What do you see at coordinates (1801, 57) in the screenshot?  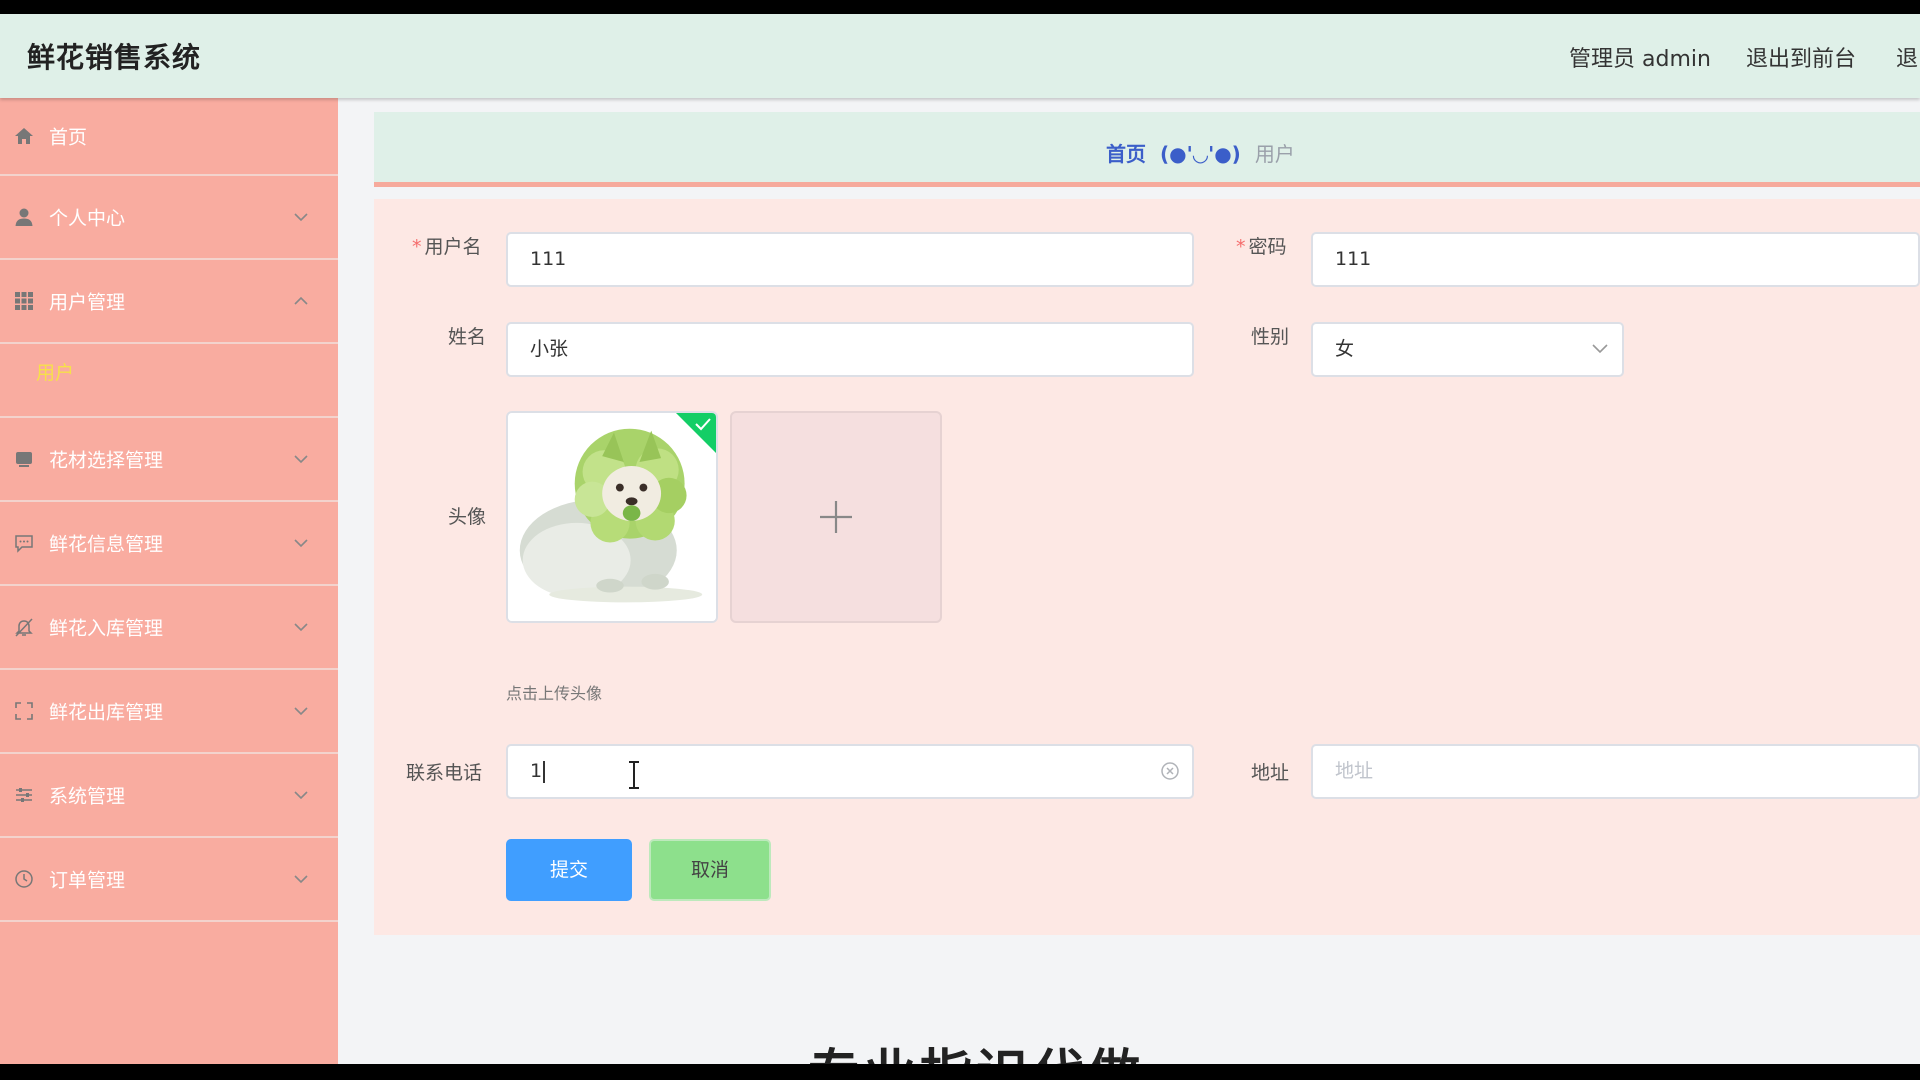 I see `back-to-front-link: 退出到前台` at bounding box center [1801, 57].